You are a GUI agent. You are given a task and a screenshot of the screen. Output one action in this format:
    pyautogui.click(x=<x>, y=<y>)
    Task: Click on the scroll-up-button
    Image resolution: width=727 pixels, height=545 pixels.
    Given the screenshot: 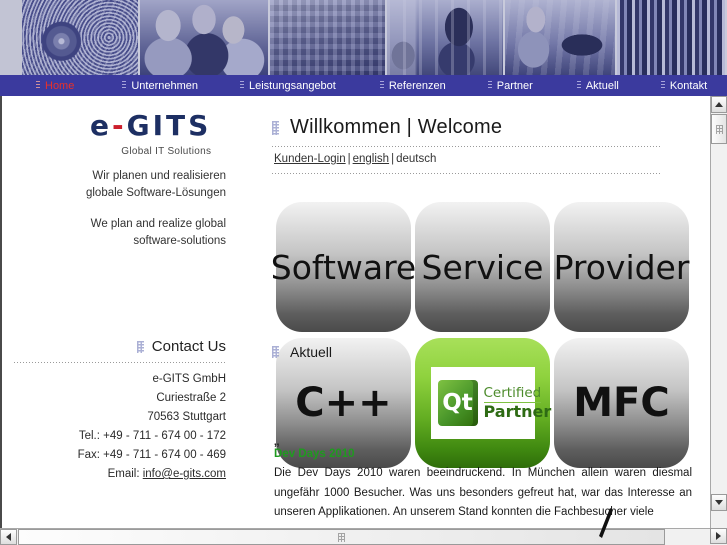 What is the action you would take?
    pyautogui.click(x=719, y=104)
    